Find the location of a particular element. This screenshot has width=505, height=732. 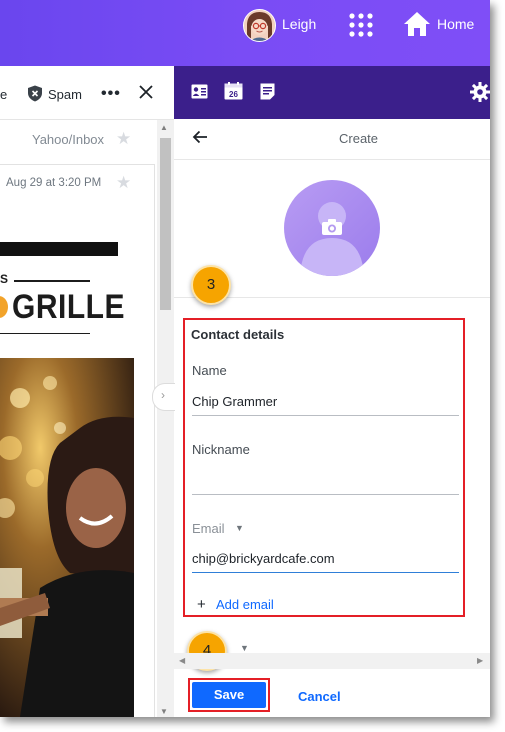

truncated-toolbar-label: e is located at coordinates (3, 94).